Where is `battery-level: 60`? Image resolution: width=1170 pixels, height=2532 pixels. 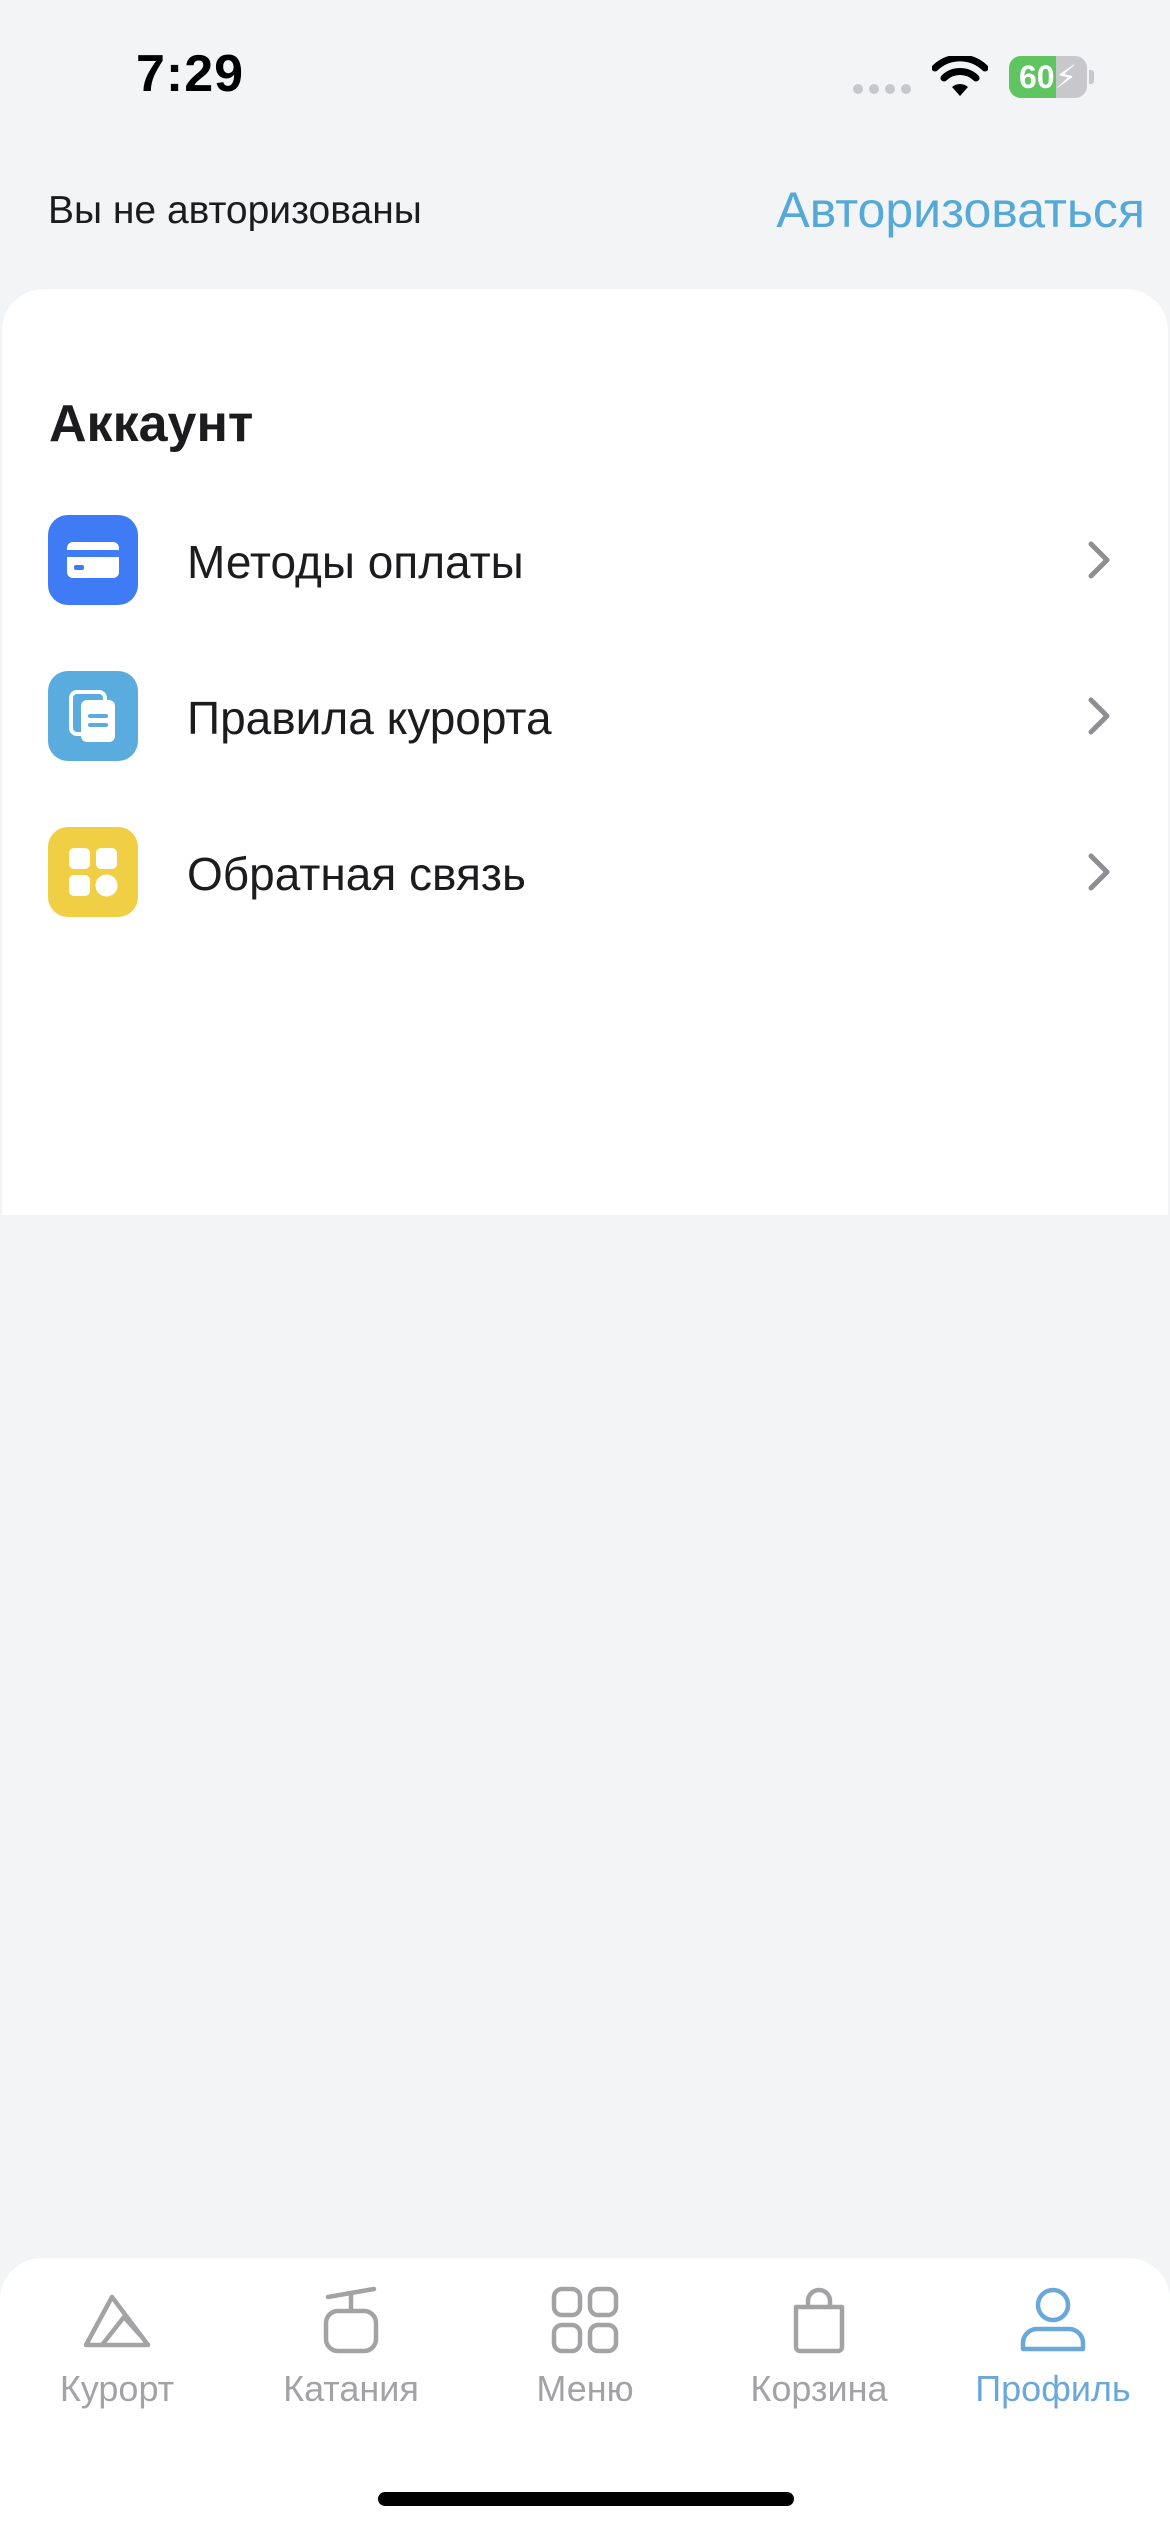 battery-level: 60 is located at coordinates (1036, 76).